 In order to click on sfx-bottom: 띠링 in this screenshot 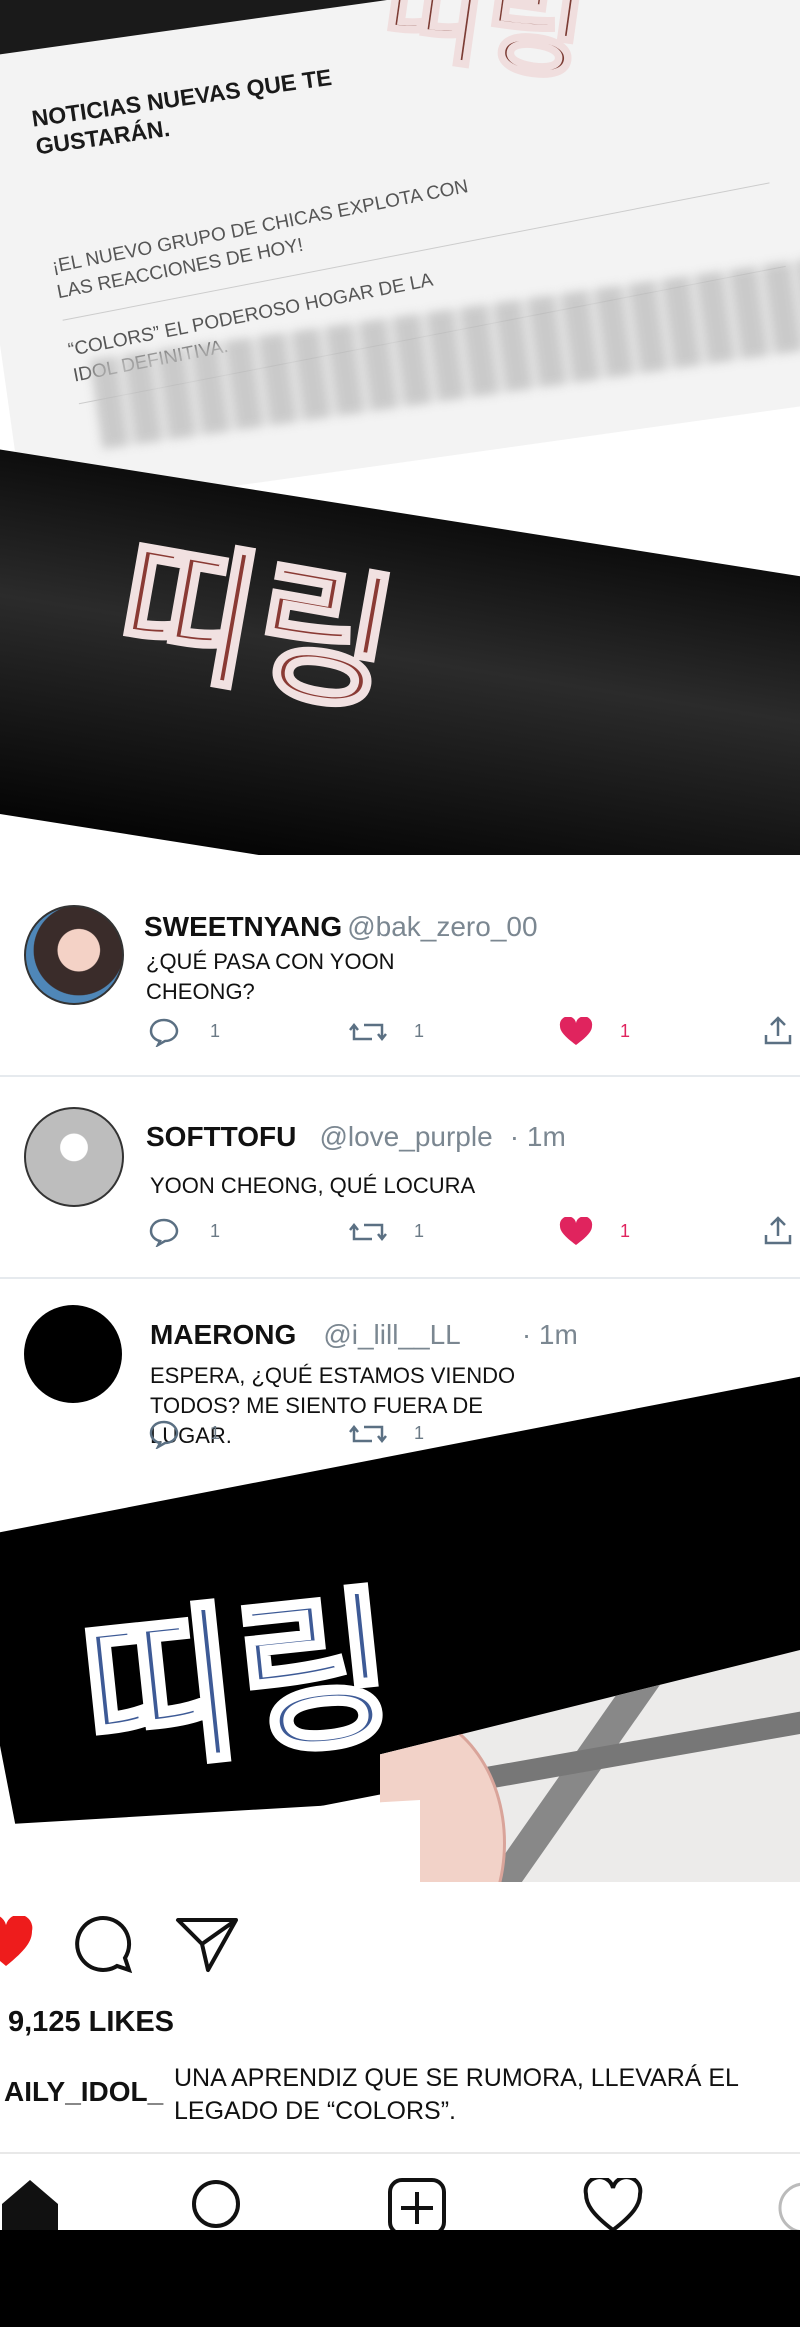, I will do `click(238, 1684)`.